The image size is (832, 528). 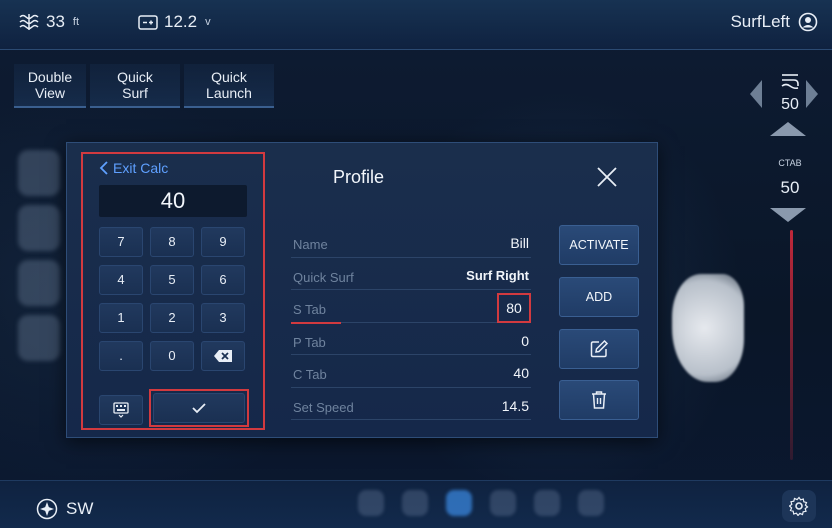 I want to click on add-button: ADD, so click(x=599, y=297).